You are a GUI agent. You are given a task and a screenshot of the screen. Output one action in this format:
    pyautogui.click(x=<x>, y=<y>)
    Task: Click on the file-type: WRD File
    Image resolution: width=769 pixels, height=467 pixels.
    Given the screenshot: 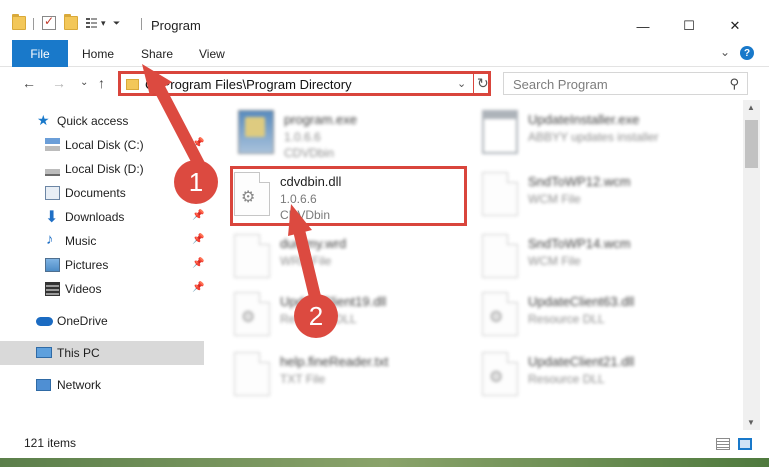 What is the action you would take?
    pyautogui.click(x=306, y=261)
    